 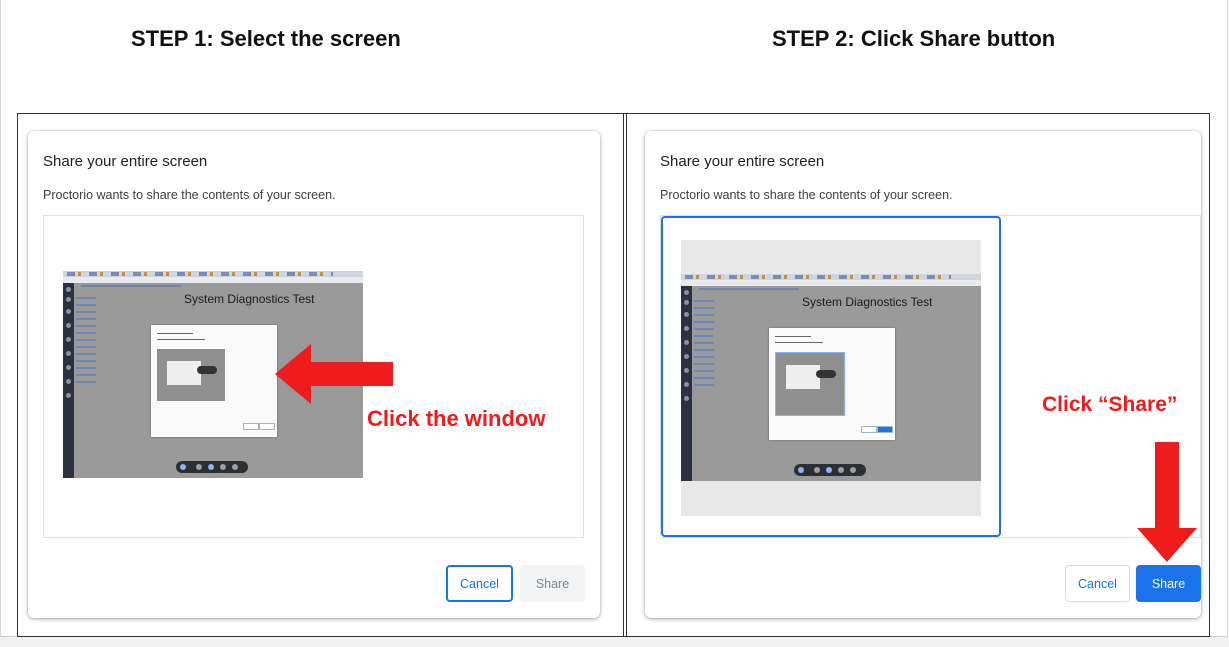 I want to click on step-1-title: STEP 1: Select the screen, so click(x=266, y=38).